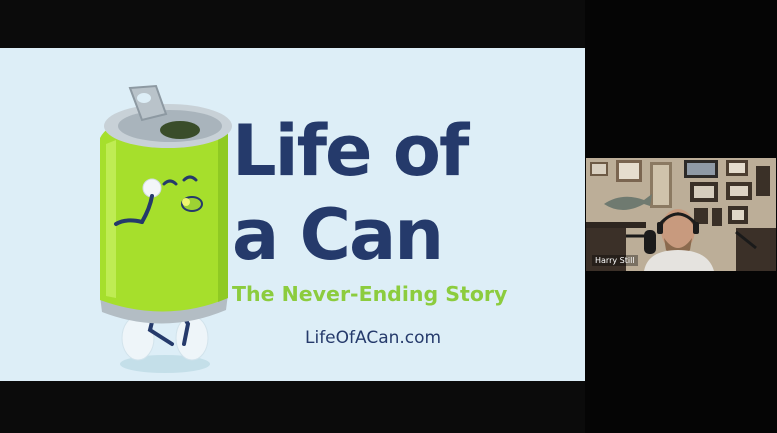 The height and width of the screenshot is (433, 777). I want to click on can-mascot-icon, so click(166, 228).